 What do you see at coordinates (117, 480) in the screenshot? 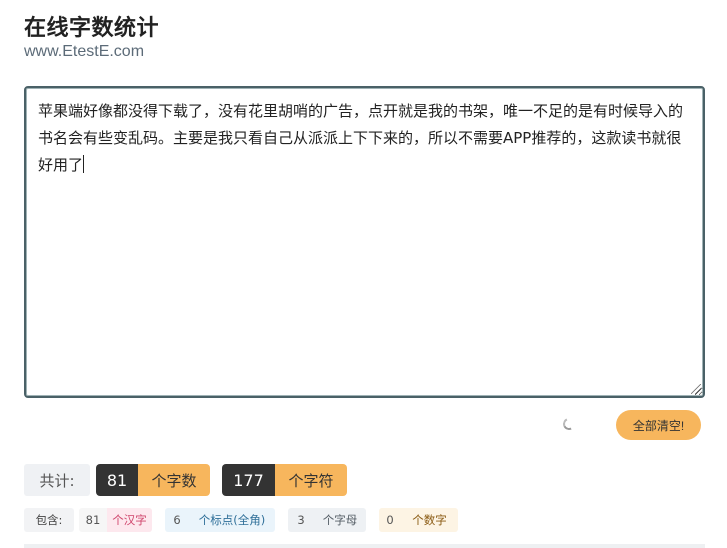
I see `word-count-value: 81` at bounding box center [117, 480].